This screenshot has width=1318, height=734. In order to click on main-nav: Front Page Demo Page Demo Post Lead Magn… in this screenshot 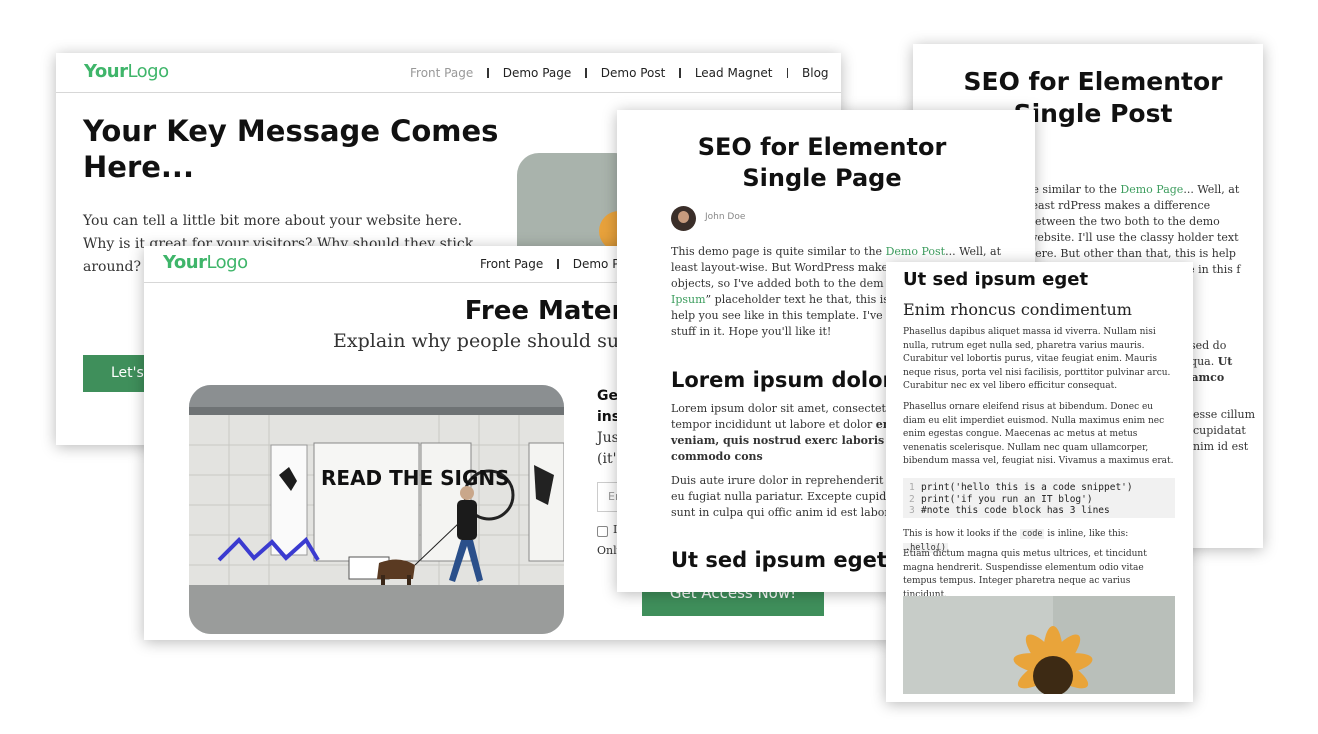, I will do `click(619, 73)`.